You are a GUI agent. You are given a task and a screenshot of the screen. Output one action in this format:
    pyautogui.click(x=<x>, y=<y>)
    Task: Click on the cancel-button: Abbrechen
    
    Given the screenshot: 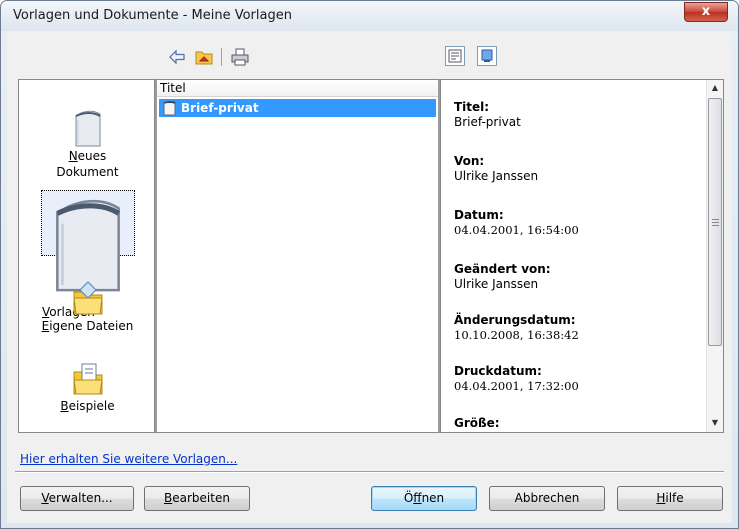 What is the action you would take?
    pyautogui.click(x=547, y=498)
    